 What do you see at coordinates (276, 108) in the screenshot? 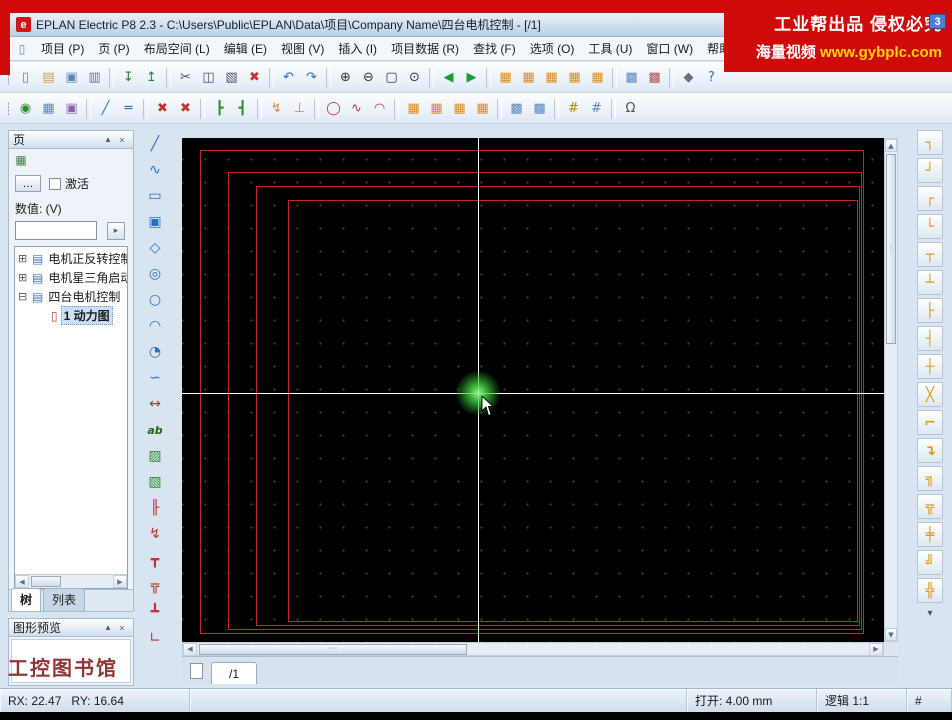
I see `interruption-point-icon: ↯` at bounding box center [276, 108].